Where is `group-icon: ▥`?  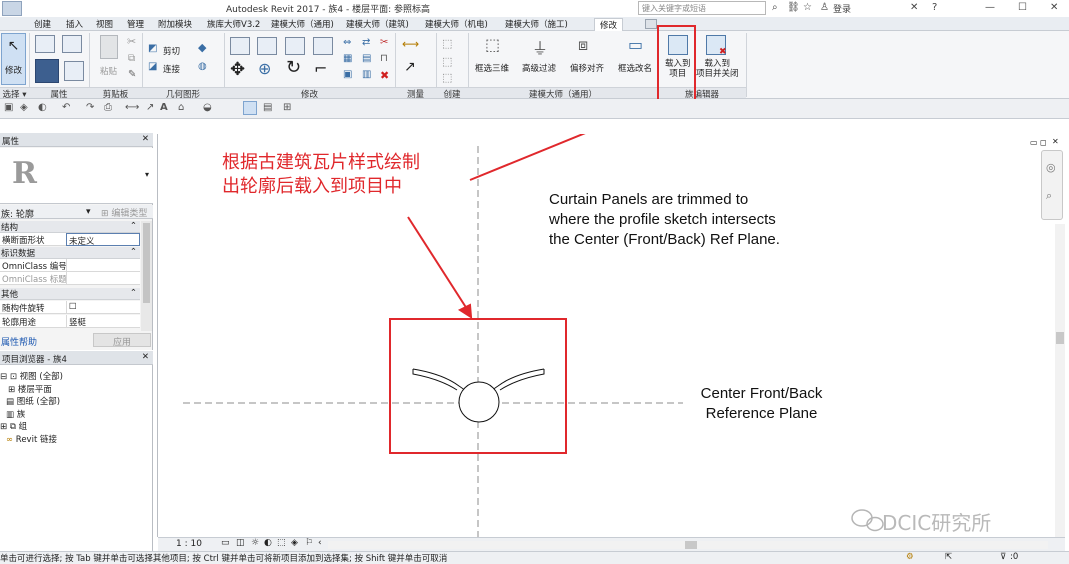
group-icon: ▥ is located at coordinates (366, 74).